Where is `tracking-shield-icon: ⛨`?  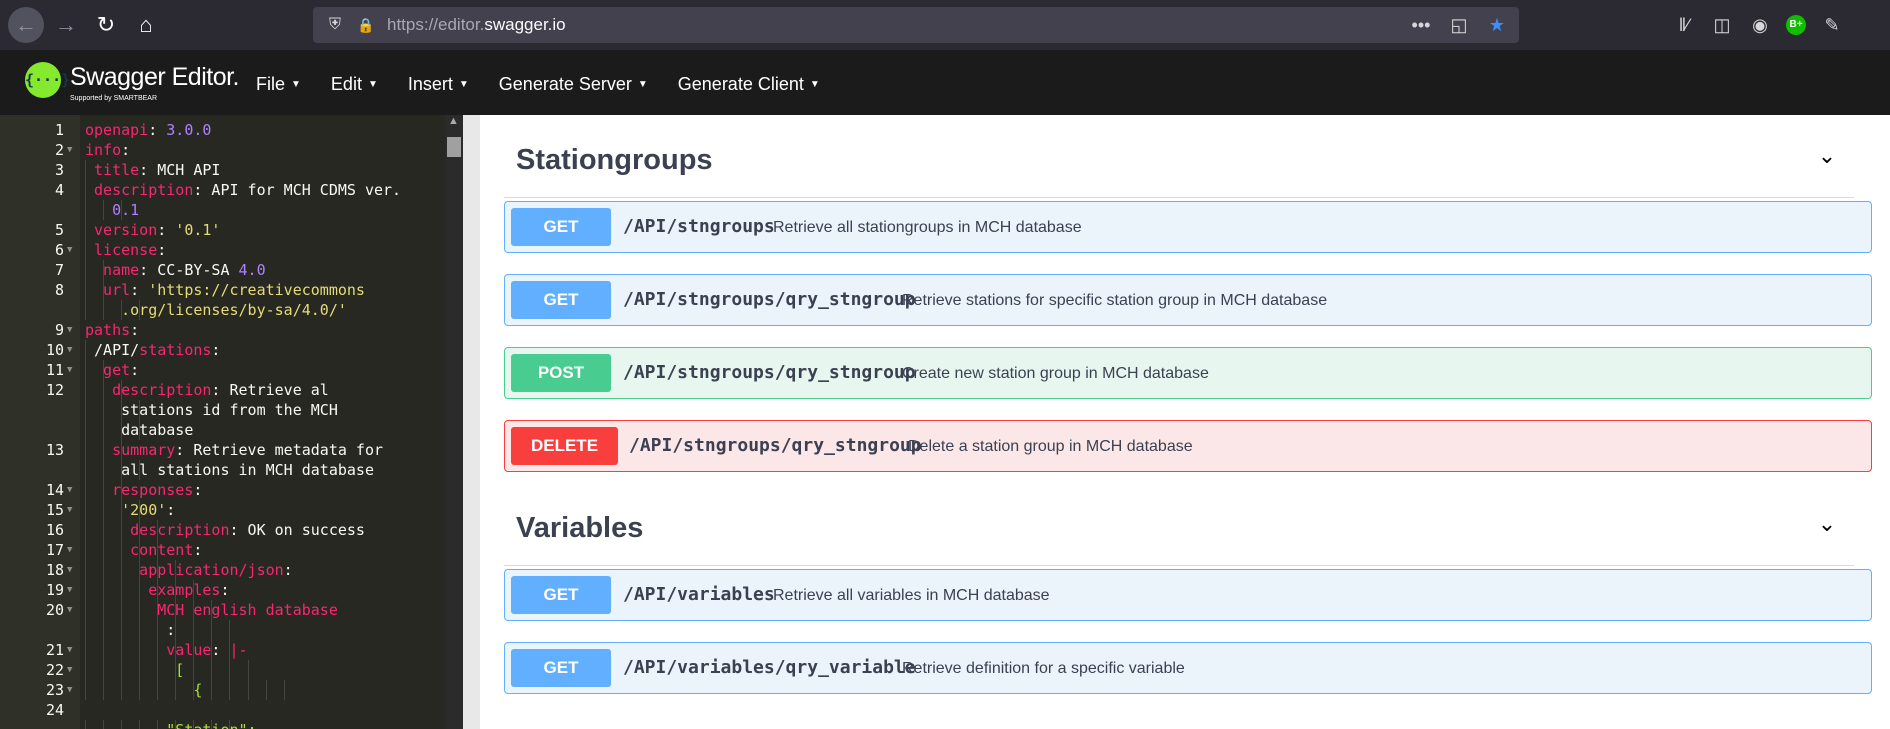 tracking-shield-icon: ⛨ is located at coordinates (335, 25).